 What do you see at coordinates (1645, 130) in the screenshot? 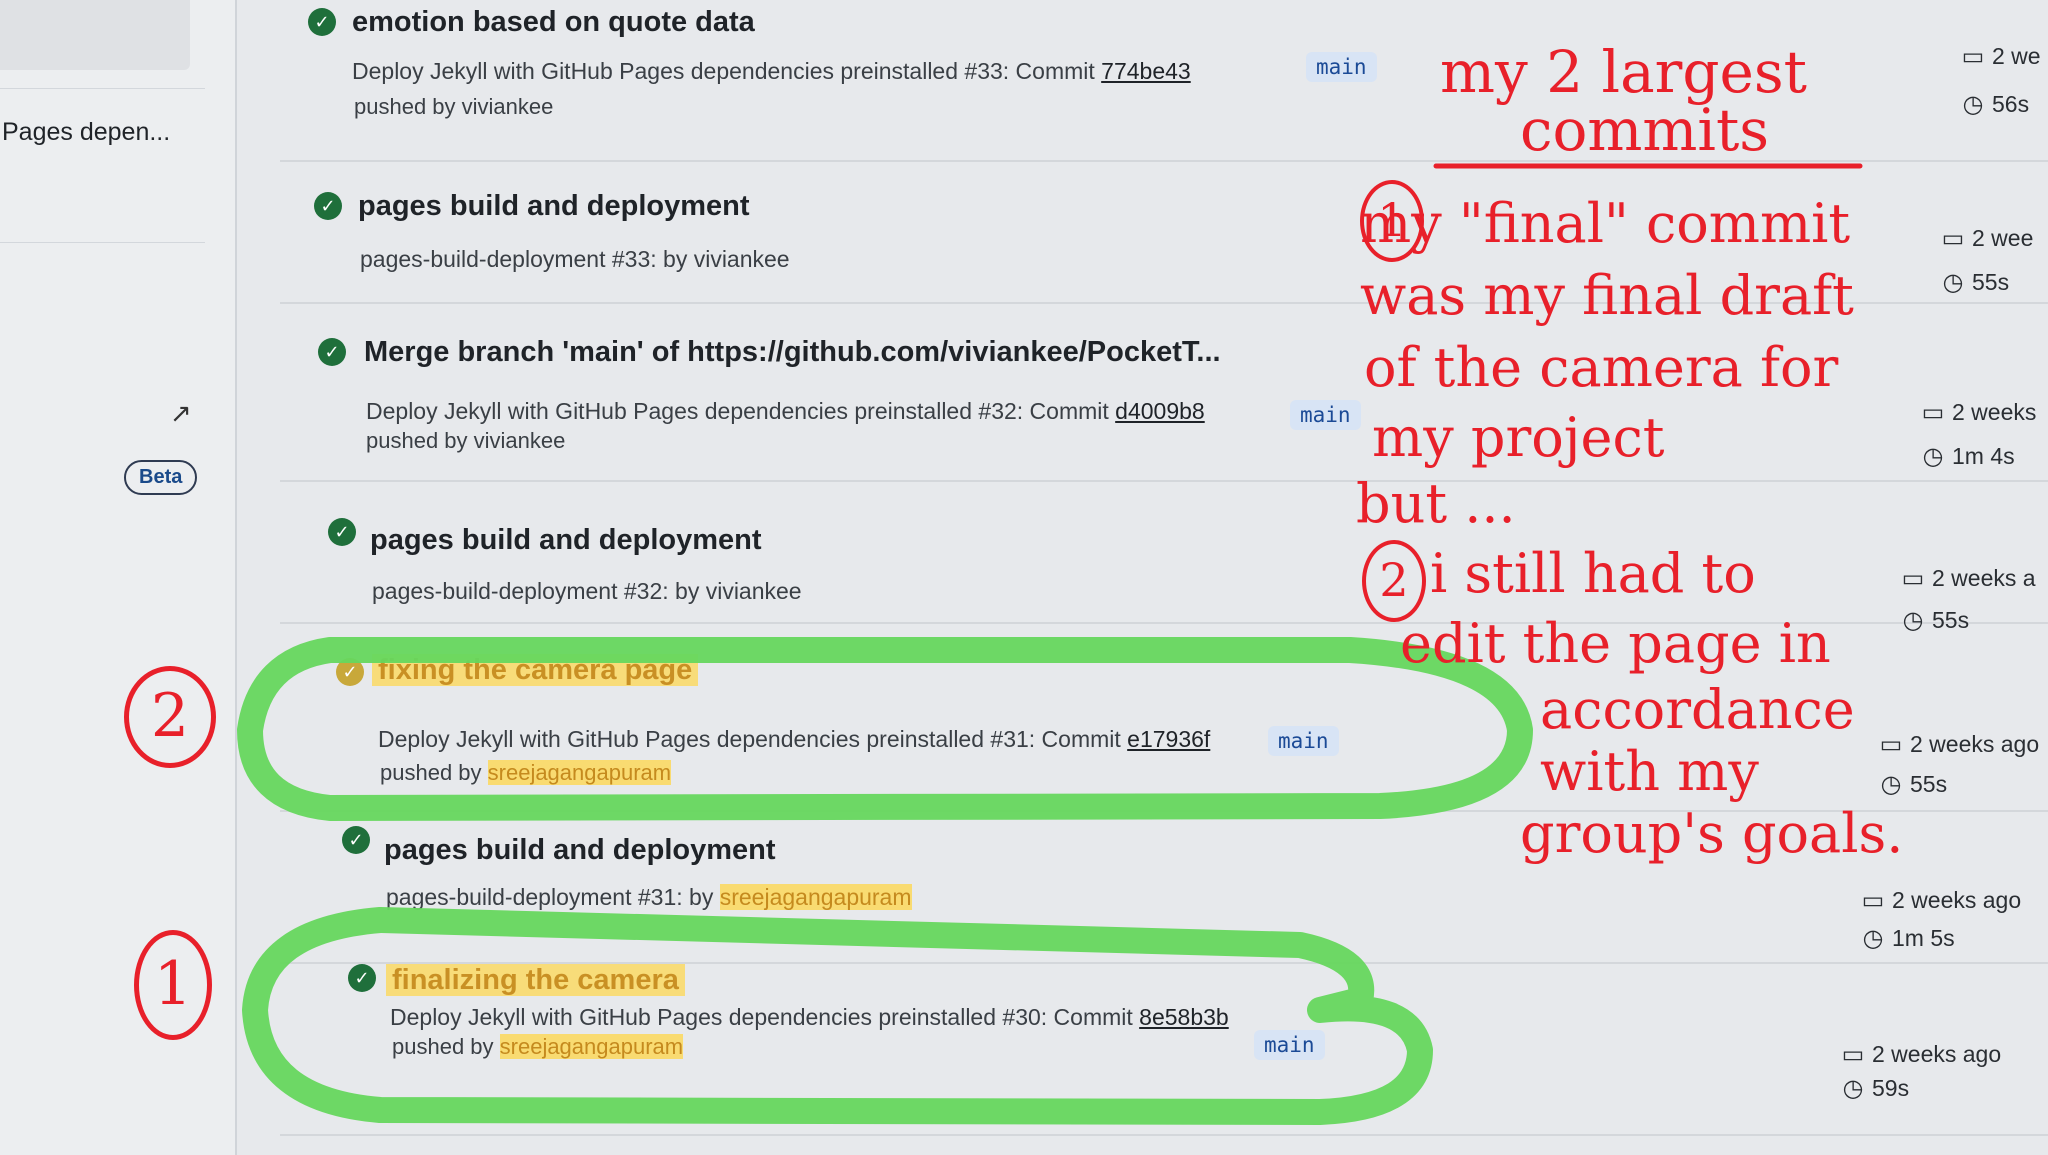
I see `note-heading-line2: commits` at bounding box center [1645, 130].